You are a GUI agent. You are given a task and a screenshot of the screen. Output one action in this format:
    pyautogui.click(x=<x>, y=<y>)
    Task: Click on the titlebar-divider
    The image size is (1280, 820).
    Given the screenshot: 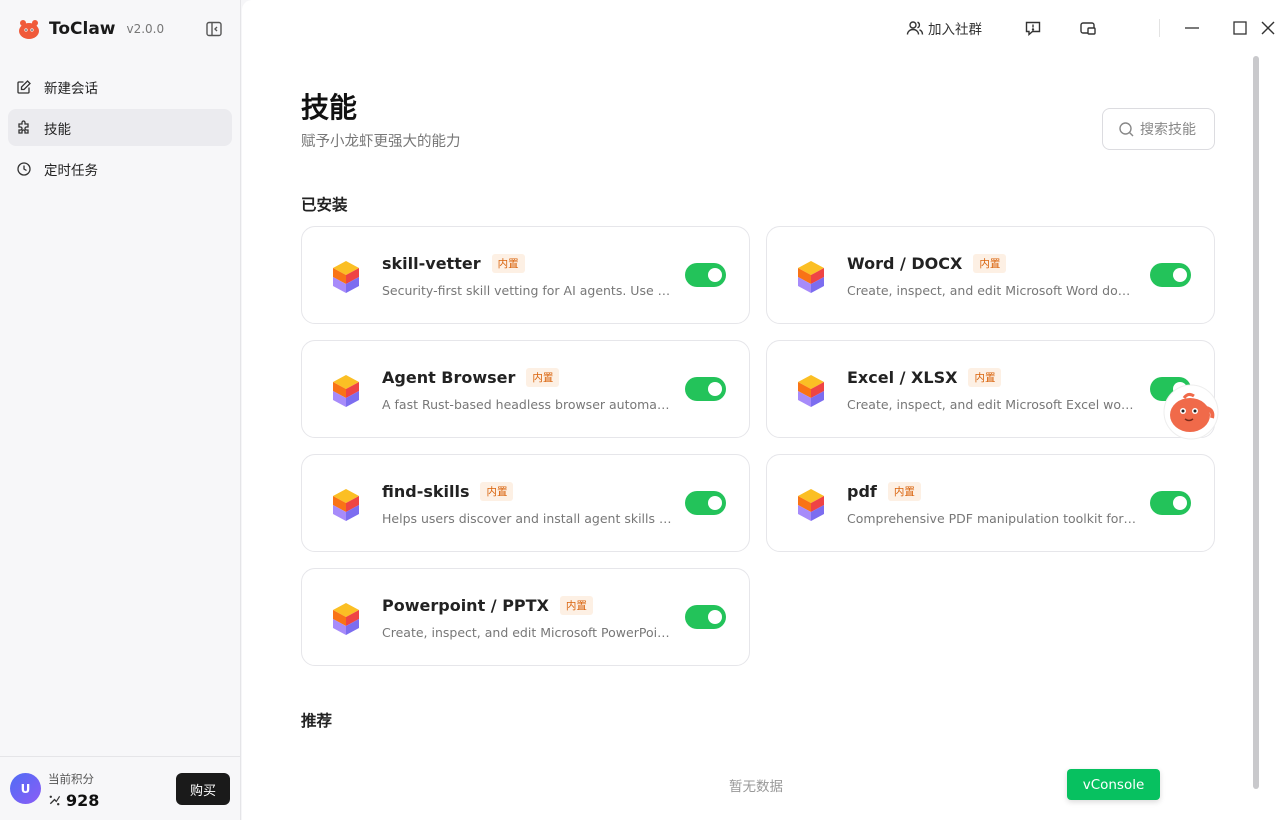 What is the action you would take?
    pyautogui.click(x=1159, y=28)
    